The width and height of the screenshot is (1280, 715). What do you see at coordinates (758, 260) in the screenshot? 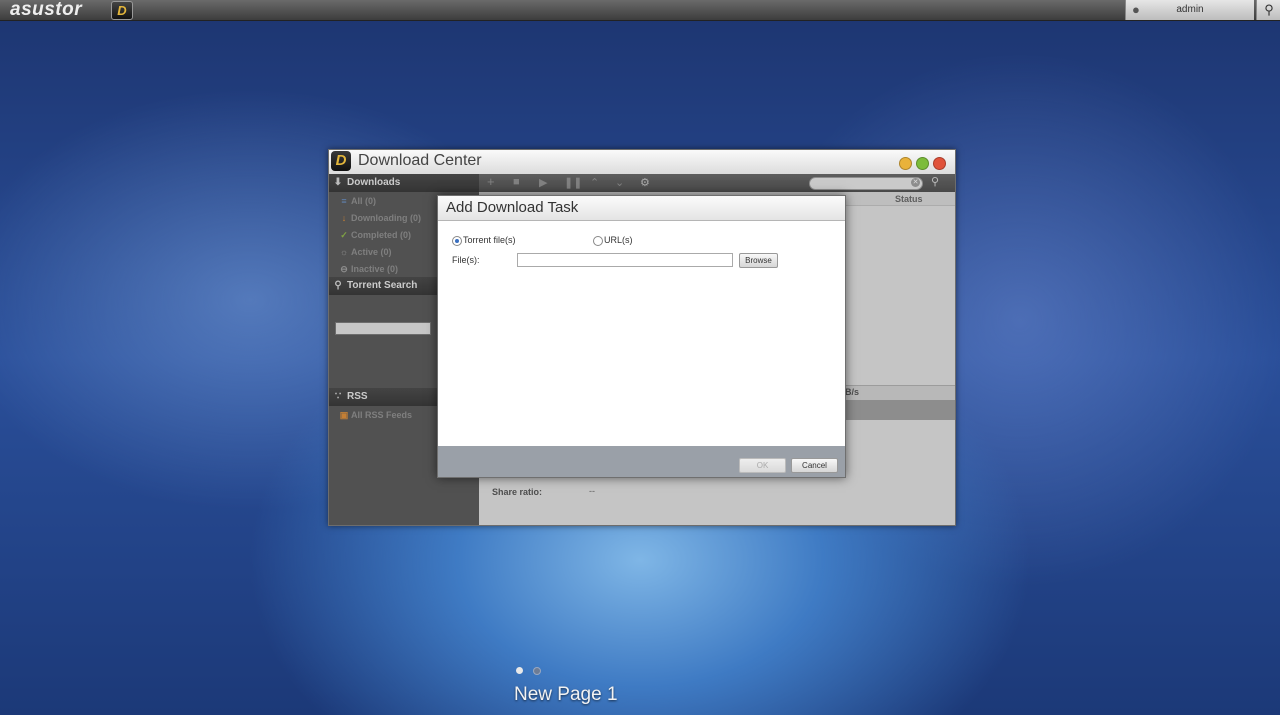
I see `browse-button: Browse` at bounding box center [758, 260].